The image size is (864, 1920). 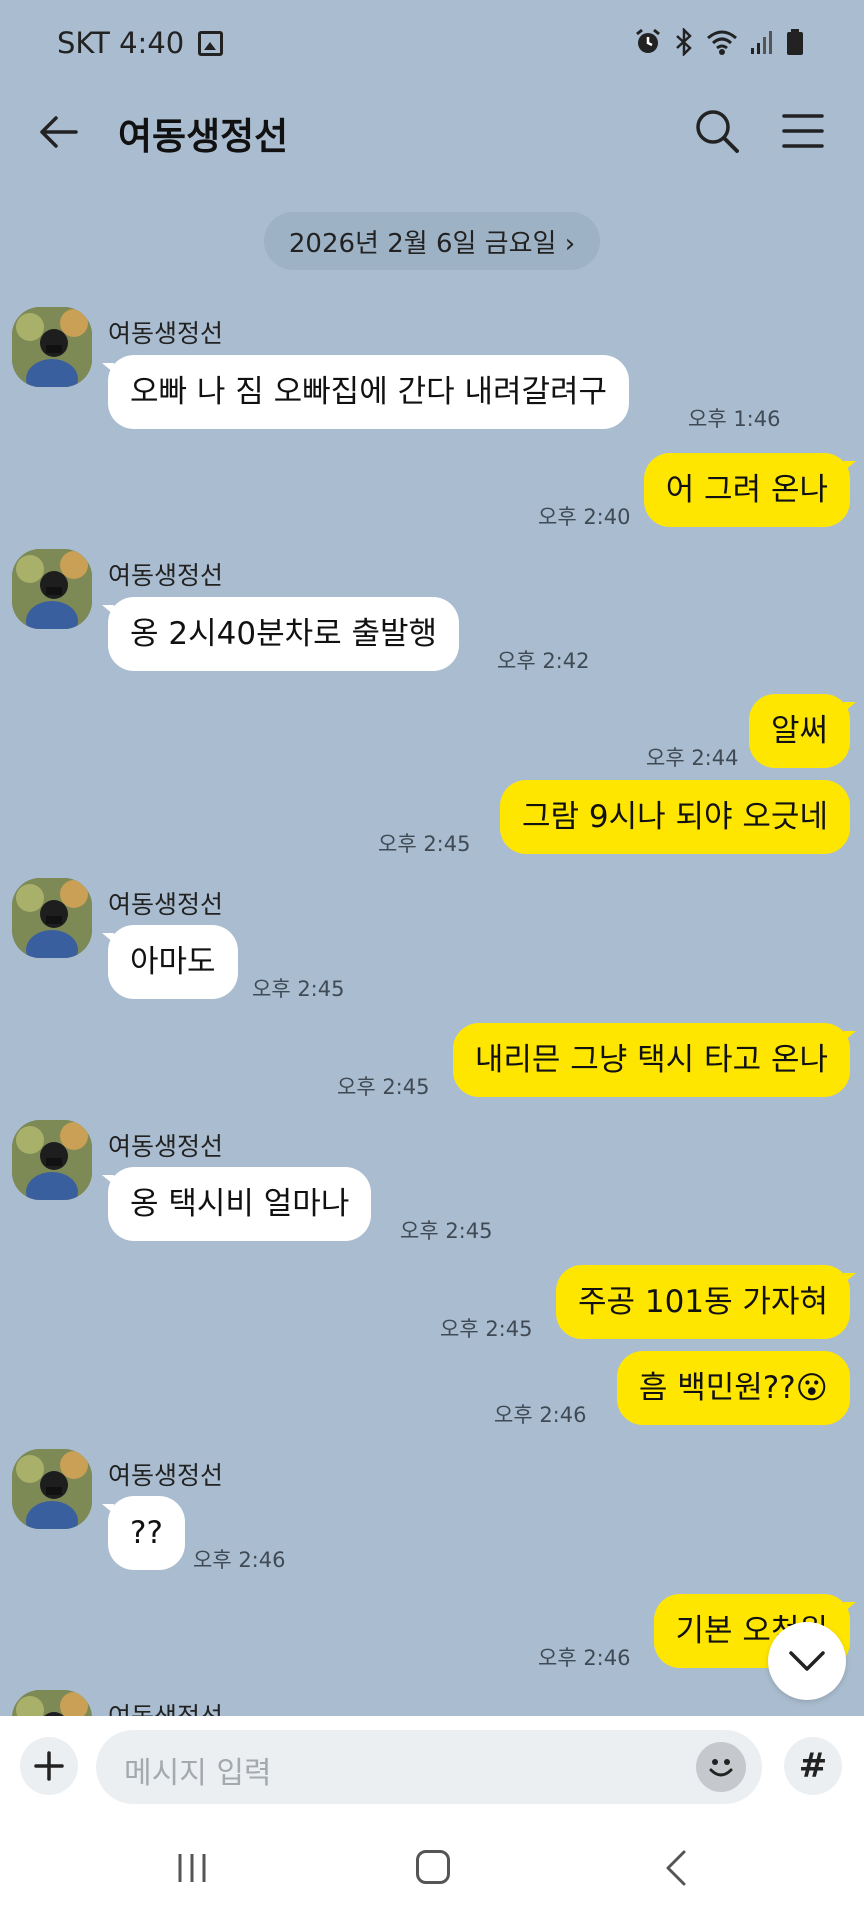 What do you see at coordinates (365, 392) in the screenshot?
I see `incoming-message-bubble: 오빠 나 짐 오빠집에 간다 내려갈려구` at bounding box center [365, 392].